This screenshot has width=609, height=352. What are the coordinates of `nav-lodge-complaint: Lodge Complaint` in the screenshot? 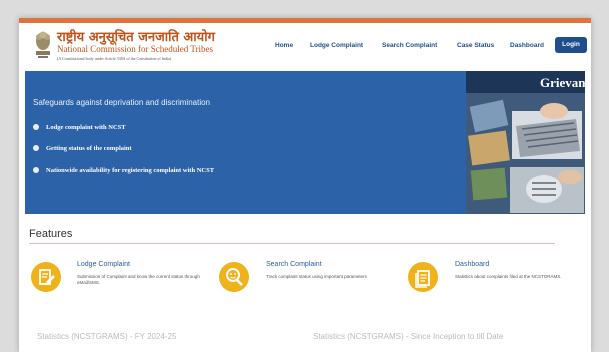 It's located at (336, 45).